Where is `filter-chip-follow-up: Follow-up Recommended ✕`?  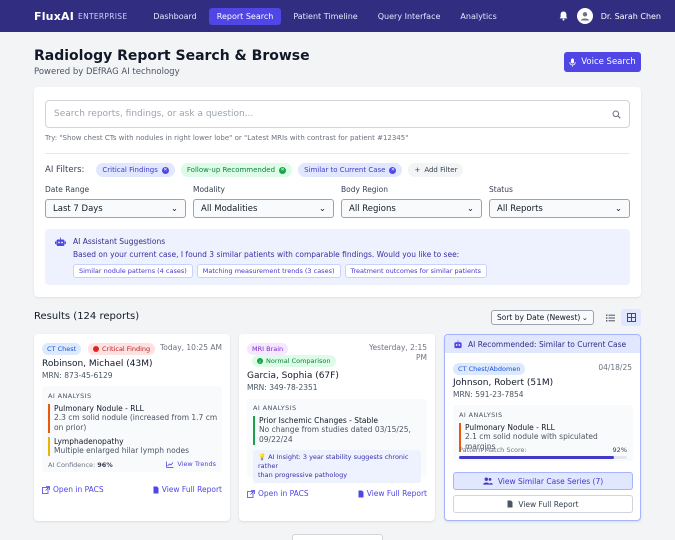 filter-chip-follow-up: Follow-up Recommended ✕ is located at coordinates (236, 170).